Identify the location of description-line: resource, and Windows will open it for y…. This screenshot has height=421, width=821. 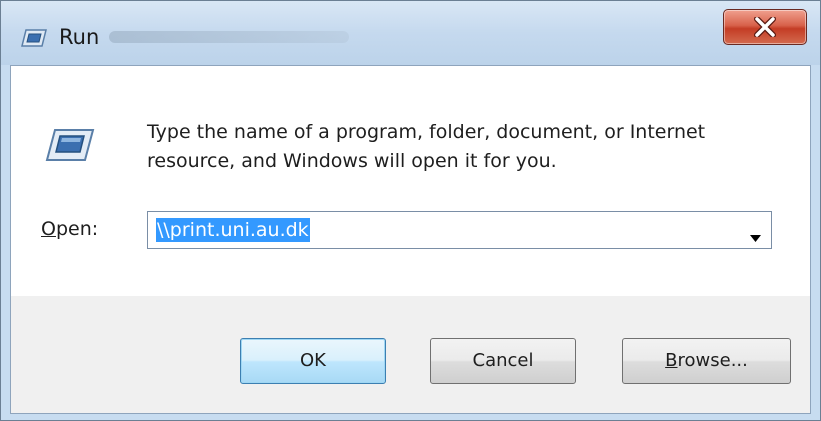
(352, 161).